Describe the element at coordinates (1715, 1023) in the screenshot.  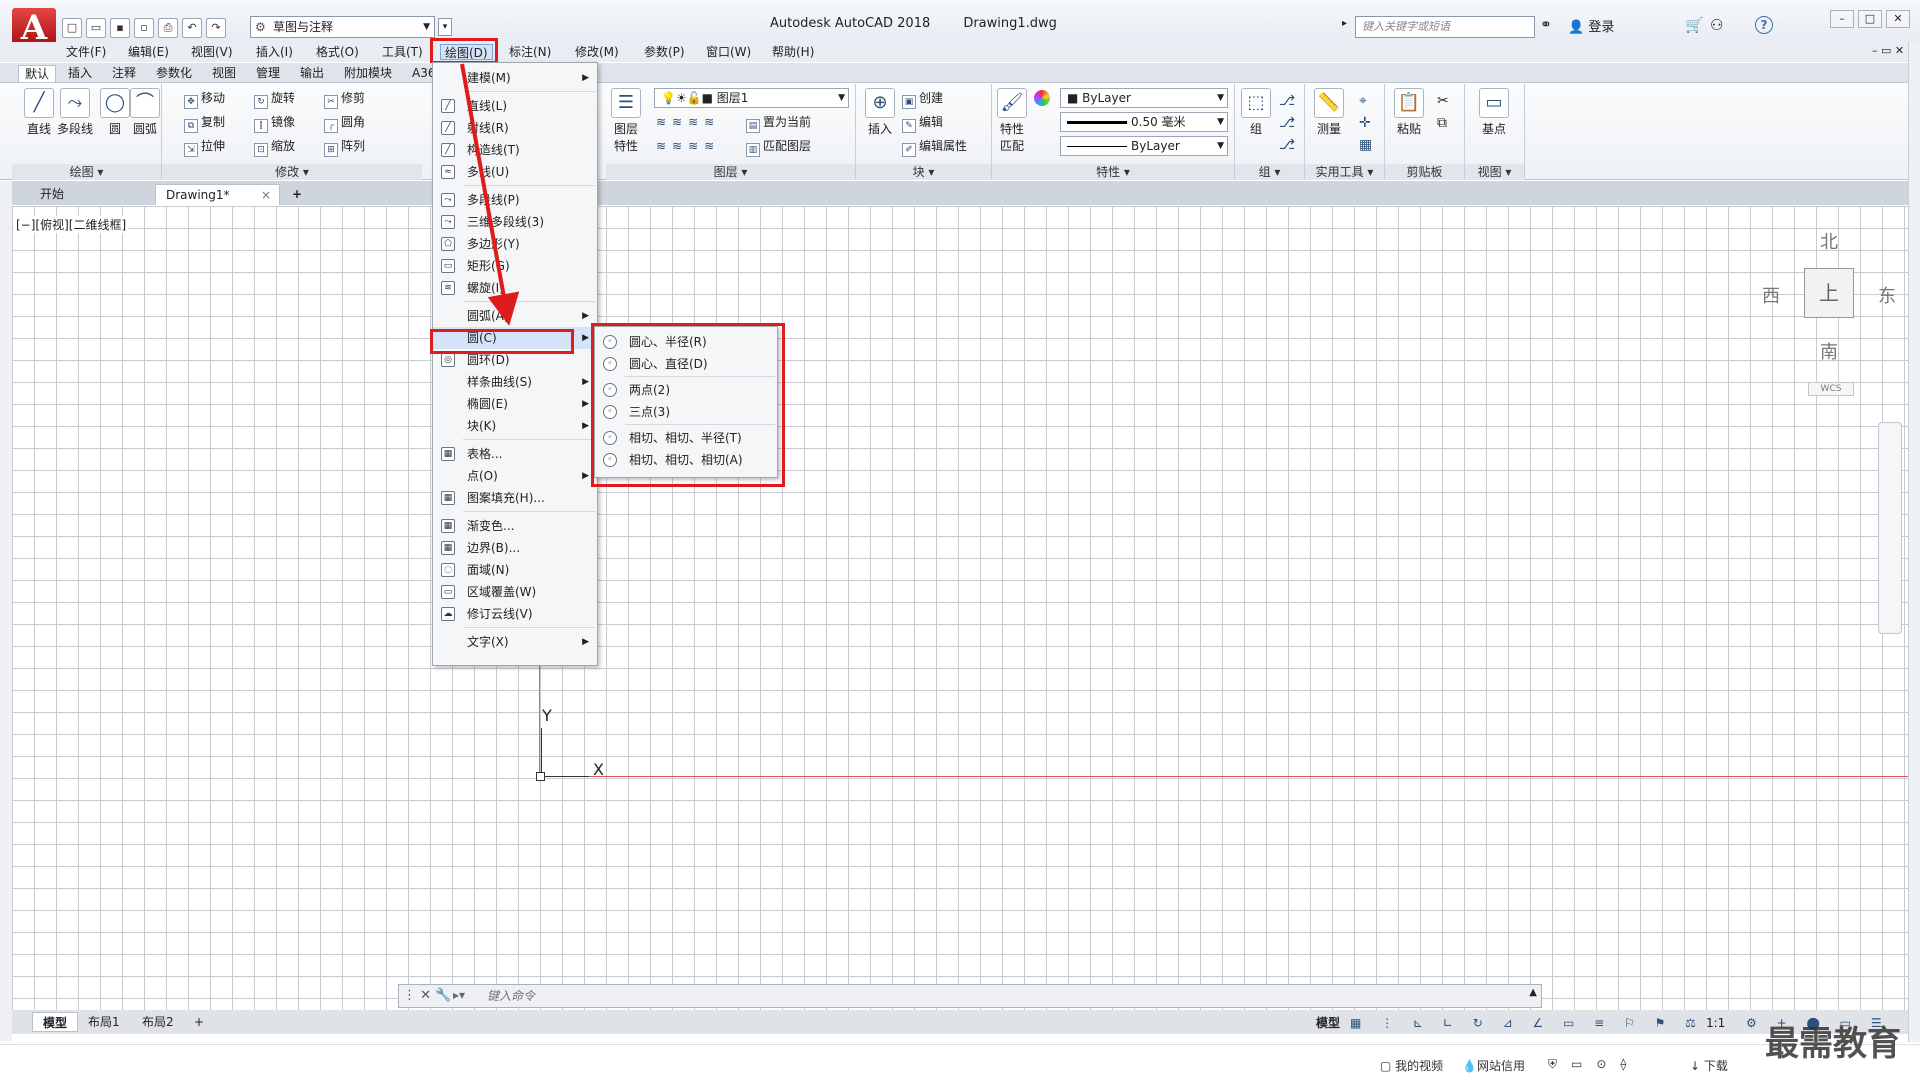
I see `annotation-scale: 1:1` at that location.